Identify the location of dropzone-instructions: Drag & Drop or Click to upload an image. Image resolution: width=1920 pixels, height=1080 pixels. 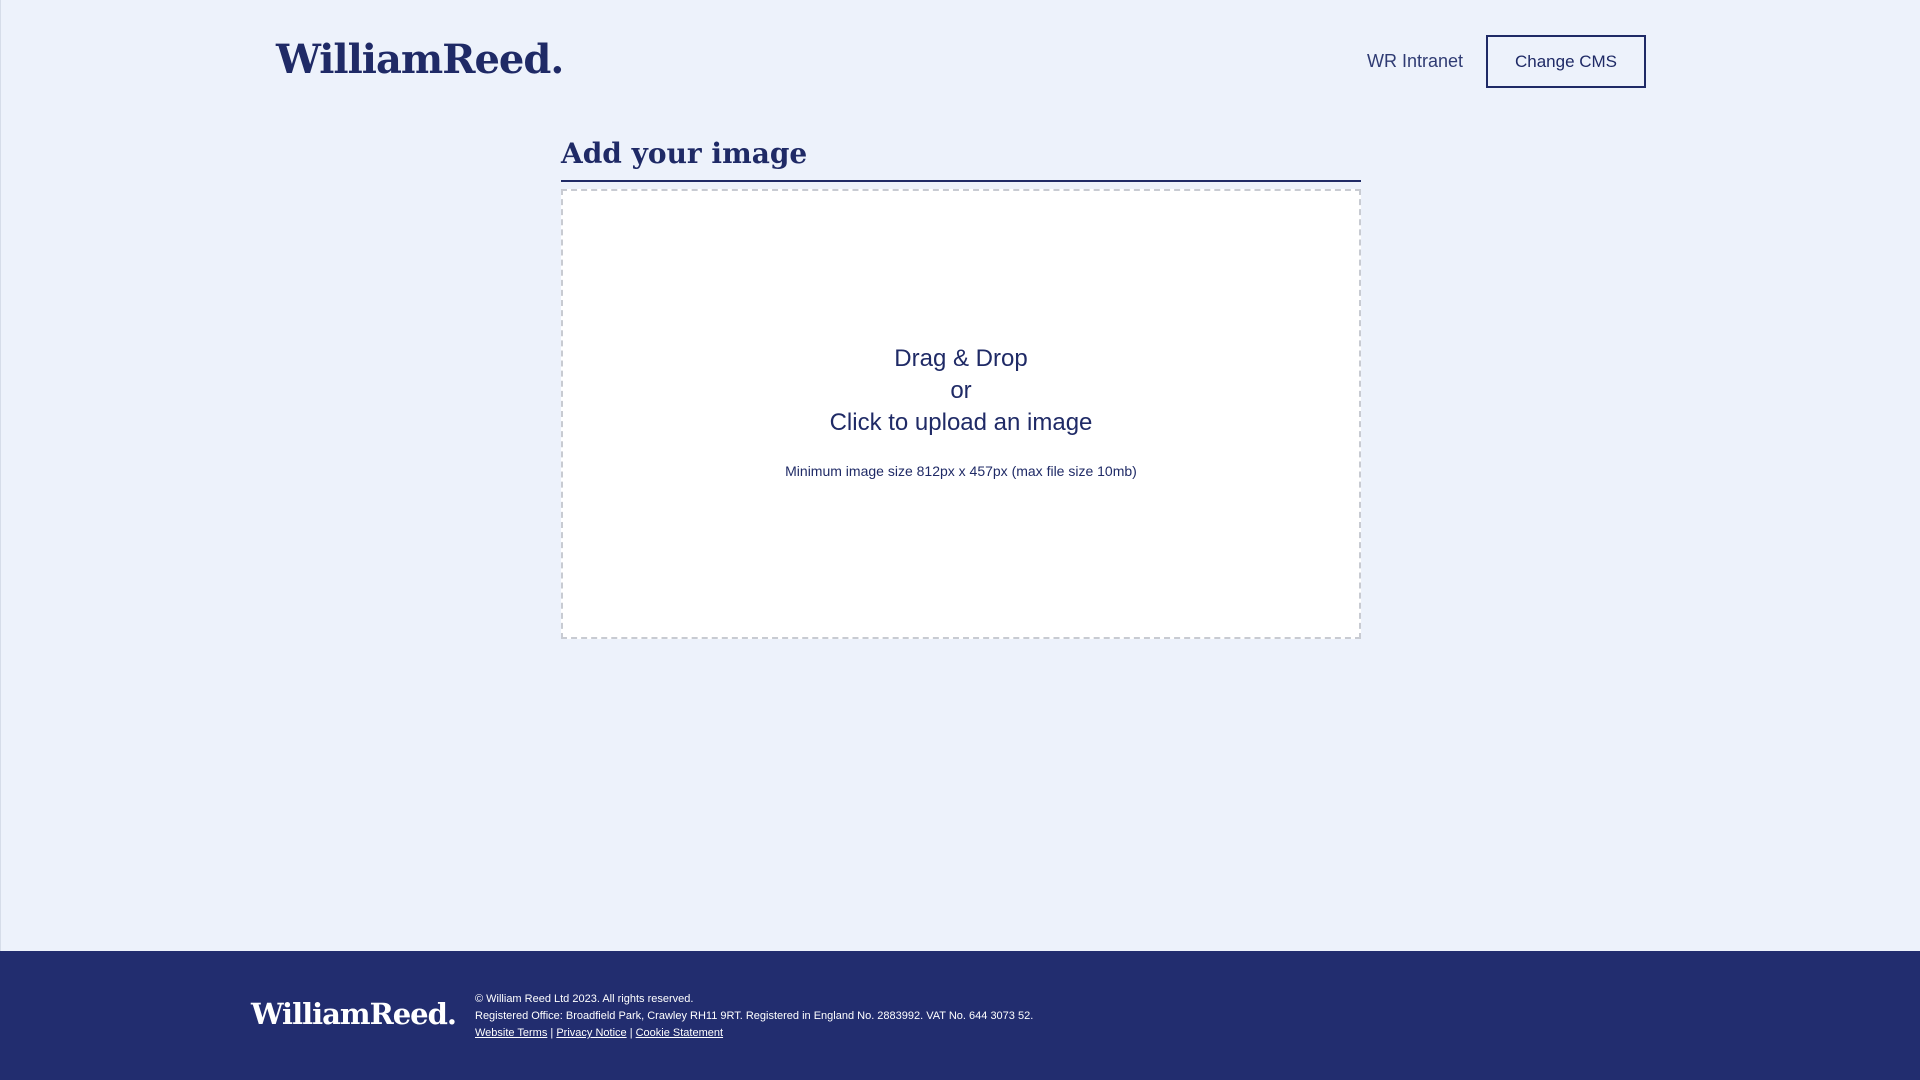
(961, 391).